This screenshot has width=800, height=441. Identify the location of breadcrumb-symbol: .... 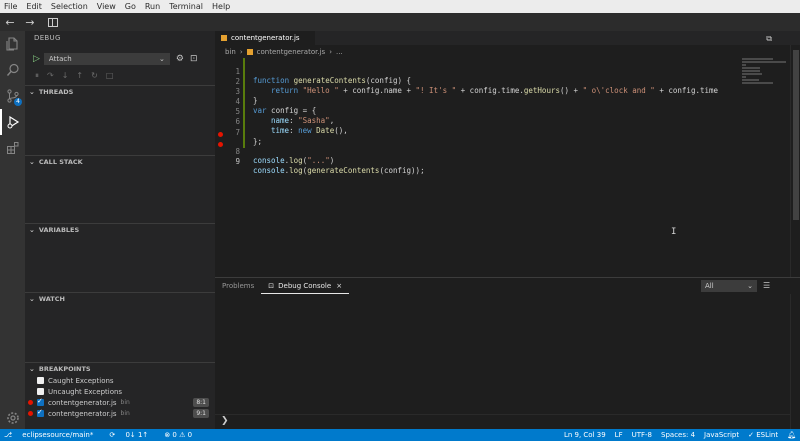
(339, 52).